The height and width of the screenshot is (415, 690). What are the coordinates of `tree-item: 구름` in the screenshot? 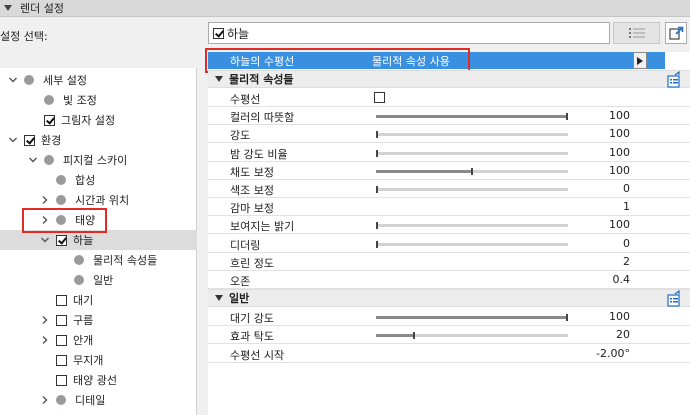 It's located at (98, 320).